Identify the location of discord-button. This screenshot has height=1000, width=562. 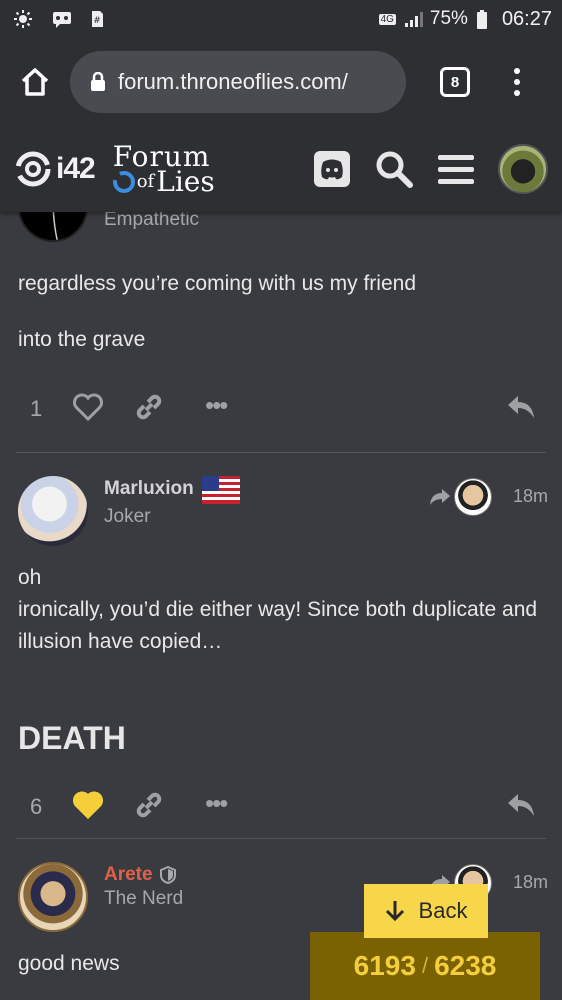
(332, 169).